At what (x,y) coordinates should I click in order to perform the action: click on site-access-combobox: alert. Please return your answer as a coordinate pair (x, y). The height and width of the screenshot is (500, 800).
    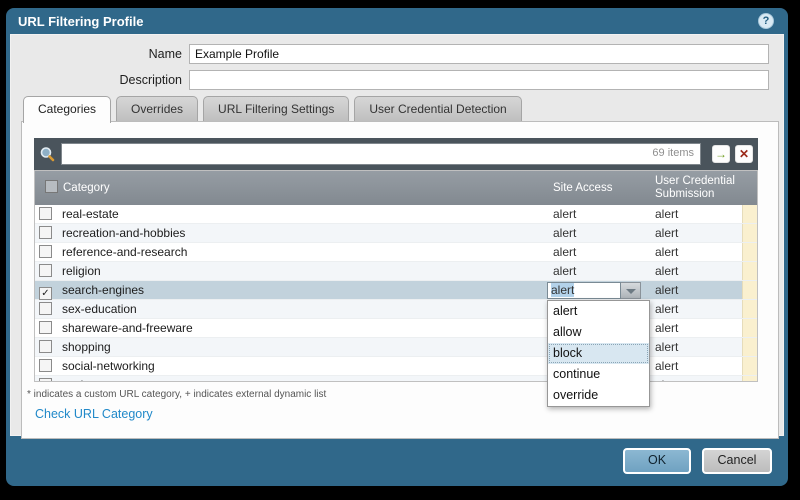
    Looking at the image, I should click on (598, 290).